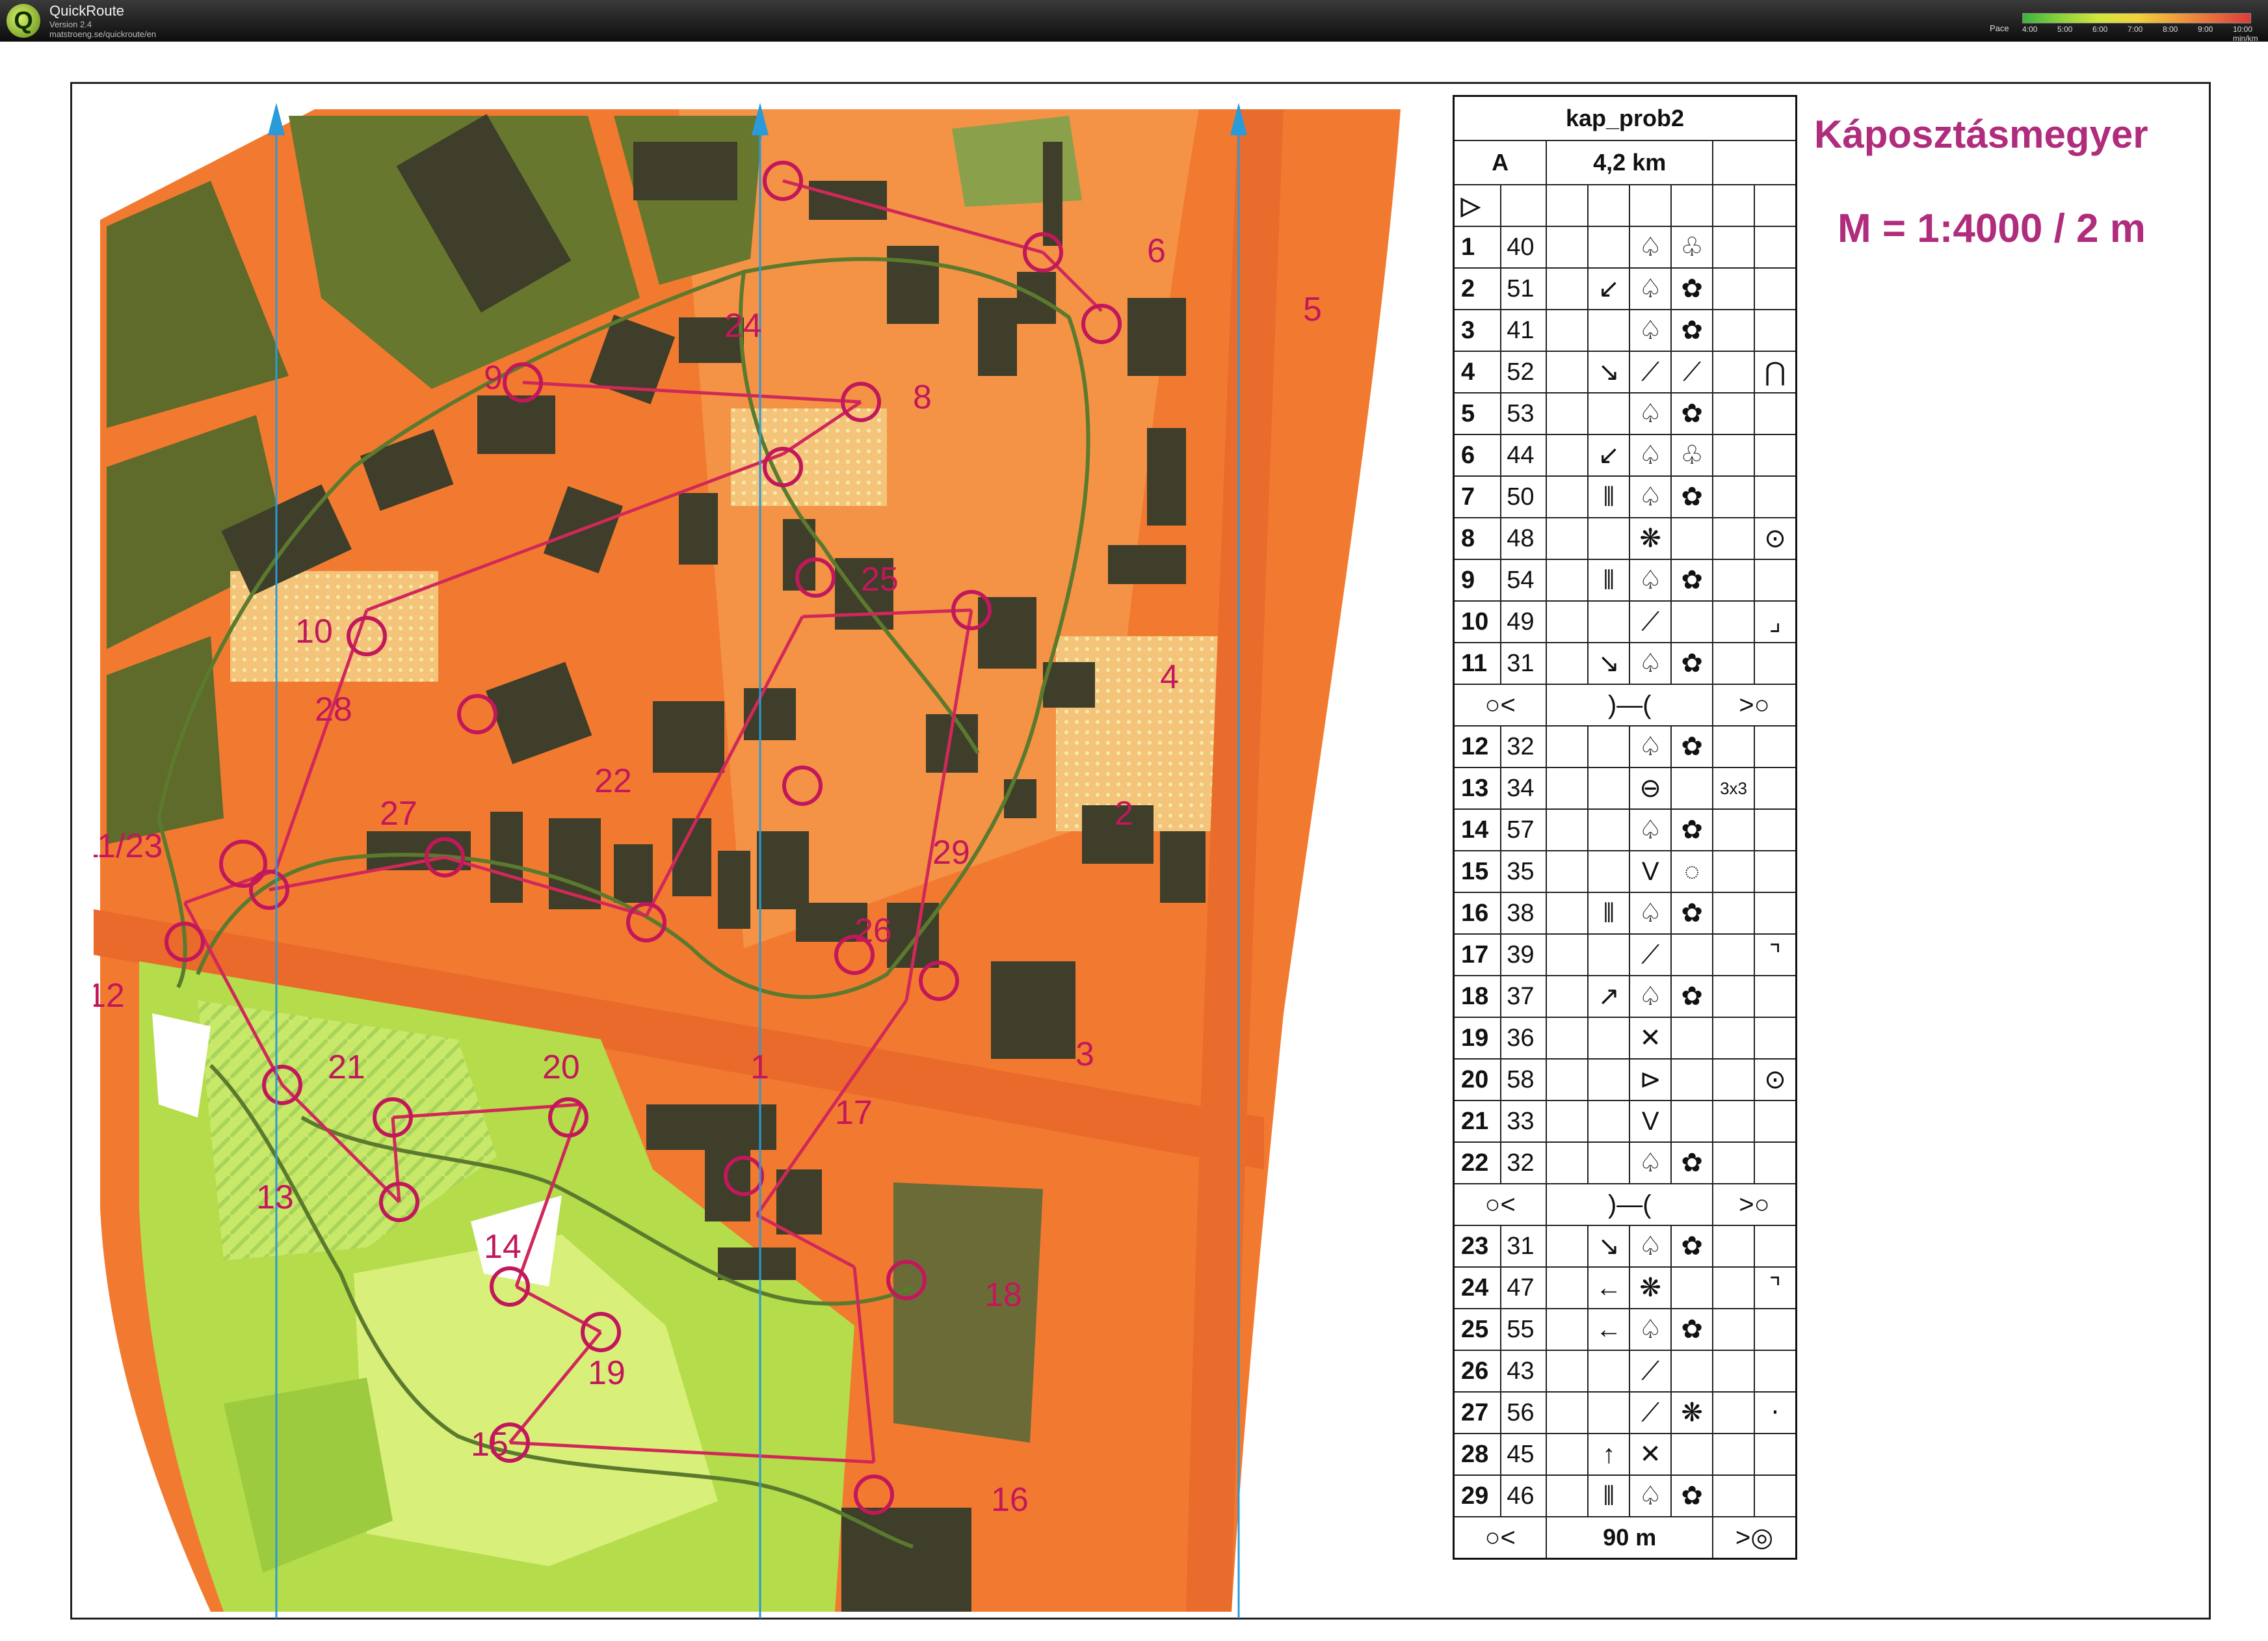 This screenshot has height=1641, width=2268. Describe the element at coordinates (1524, 288) in the screenshot. I see `control-code: 51` at that location.